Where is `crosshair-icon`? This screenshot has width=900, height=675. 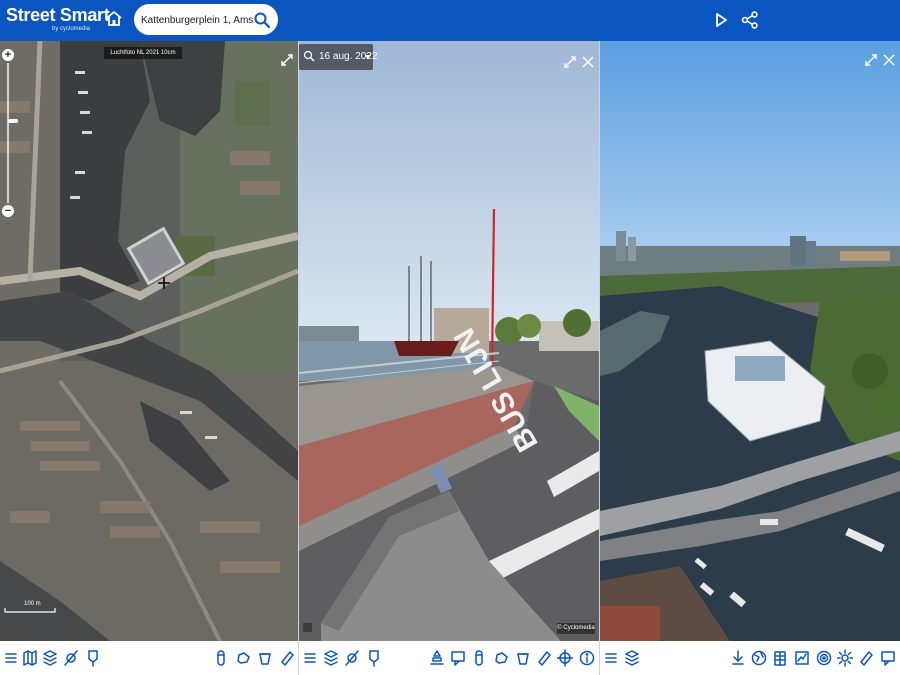
crosshair-icon is located at coordinates (565, 658).